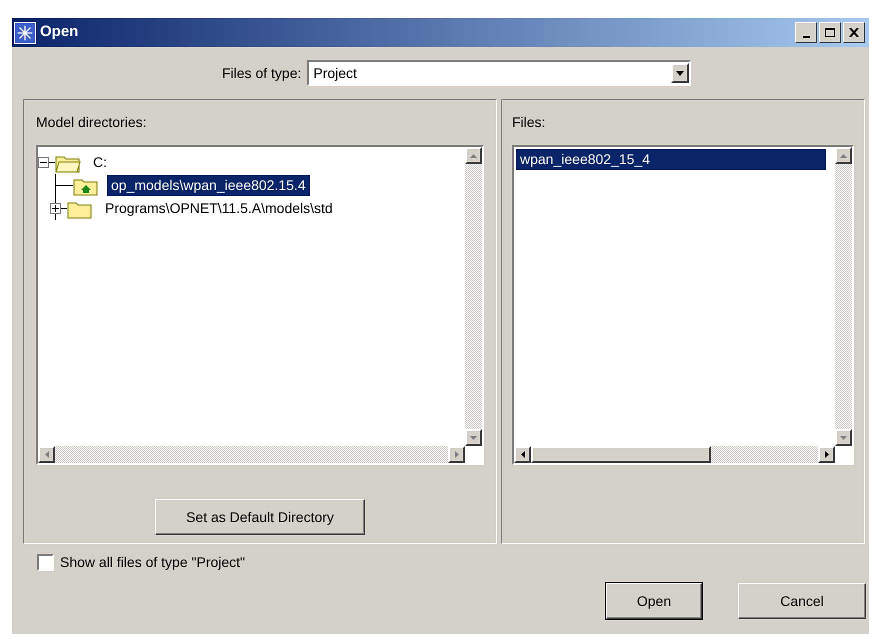 The image size is (869, 634). What do you see at coordinates (45, 562) in the screenshot?
I see `checkbox` at bounding box center [45, 562].